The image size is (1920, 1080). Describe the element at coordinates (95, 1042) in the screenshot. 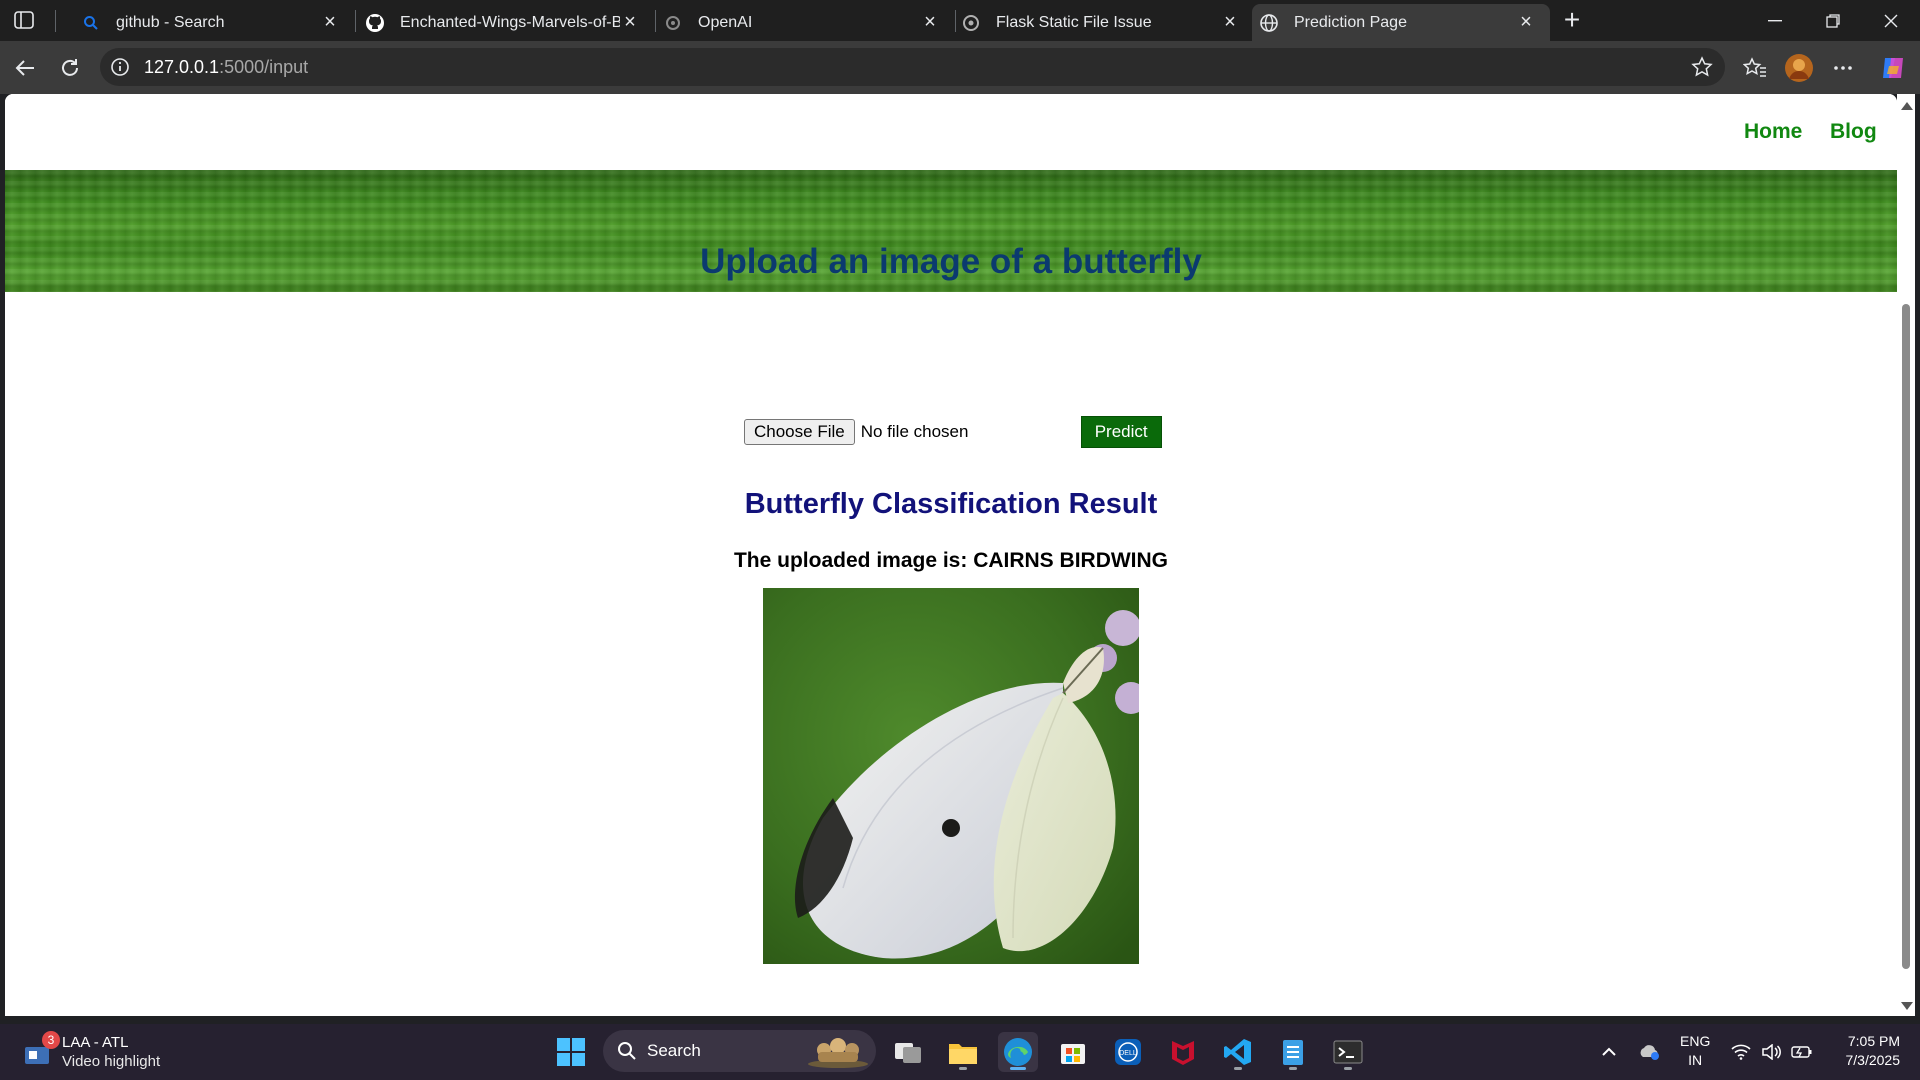

I see `widget-title: LAA - ATL` at that location.